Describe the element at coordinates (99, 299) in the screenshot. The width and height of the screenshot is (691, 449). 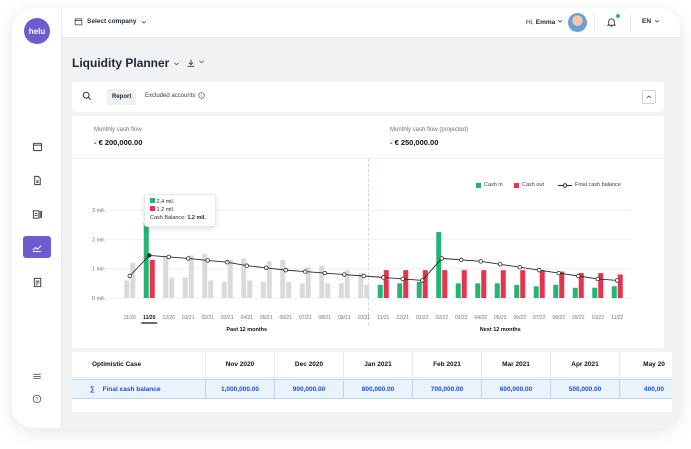
I see `y-tick-label: 0 mil.` at that location.